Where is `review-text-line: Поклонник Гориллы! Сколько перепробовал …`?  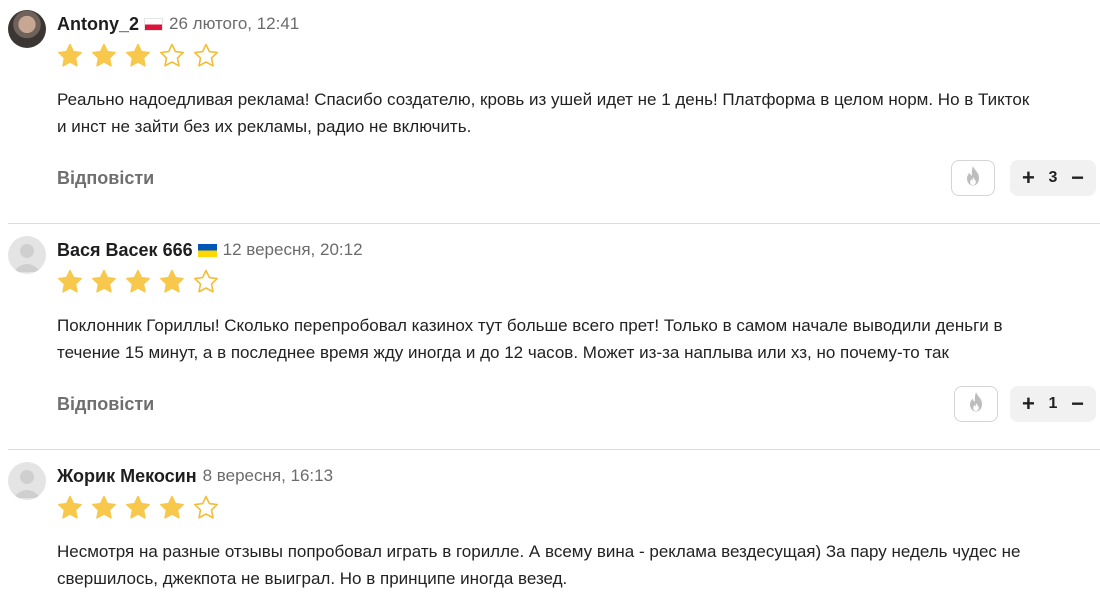 review-text-line: Поклонник Гориллы! Сколько перепробовал … is located at coordinates (530, 325).